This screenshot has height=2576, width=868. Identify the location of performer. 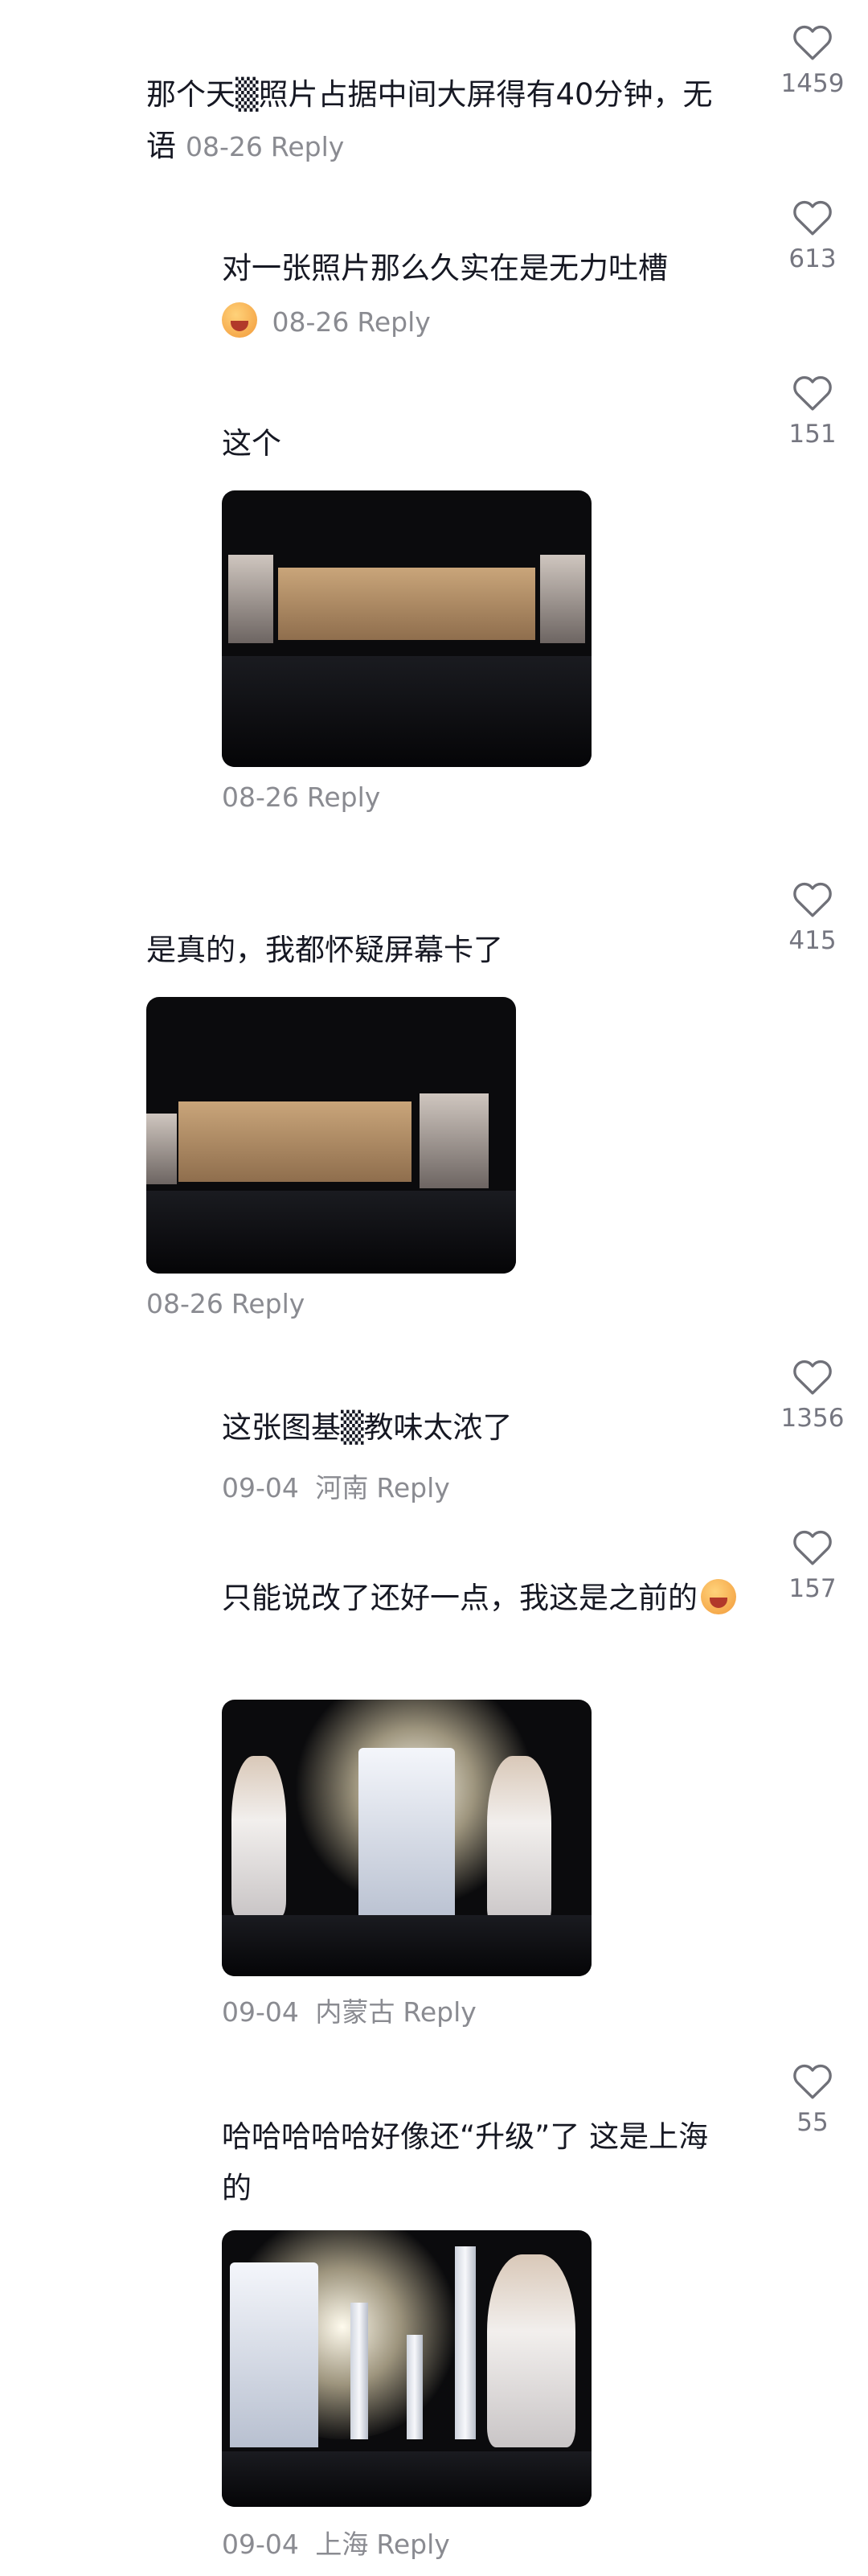
(531, 2350).